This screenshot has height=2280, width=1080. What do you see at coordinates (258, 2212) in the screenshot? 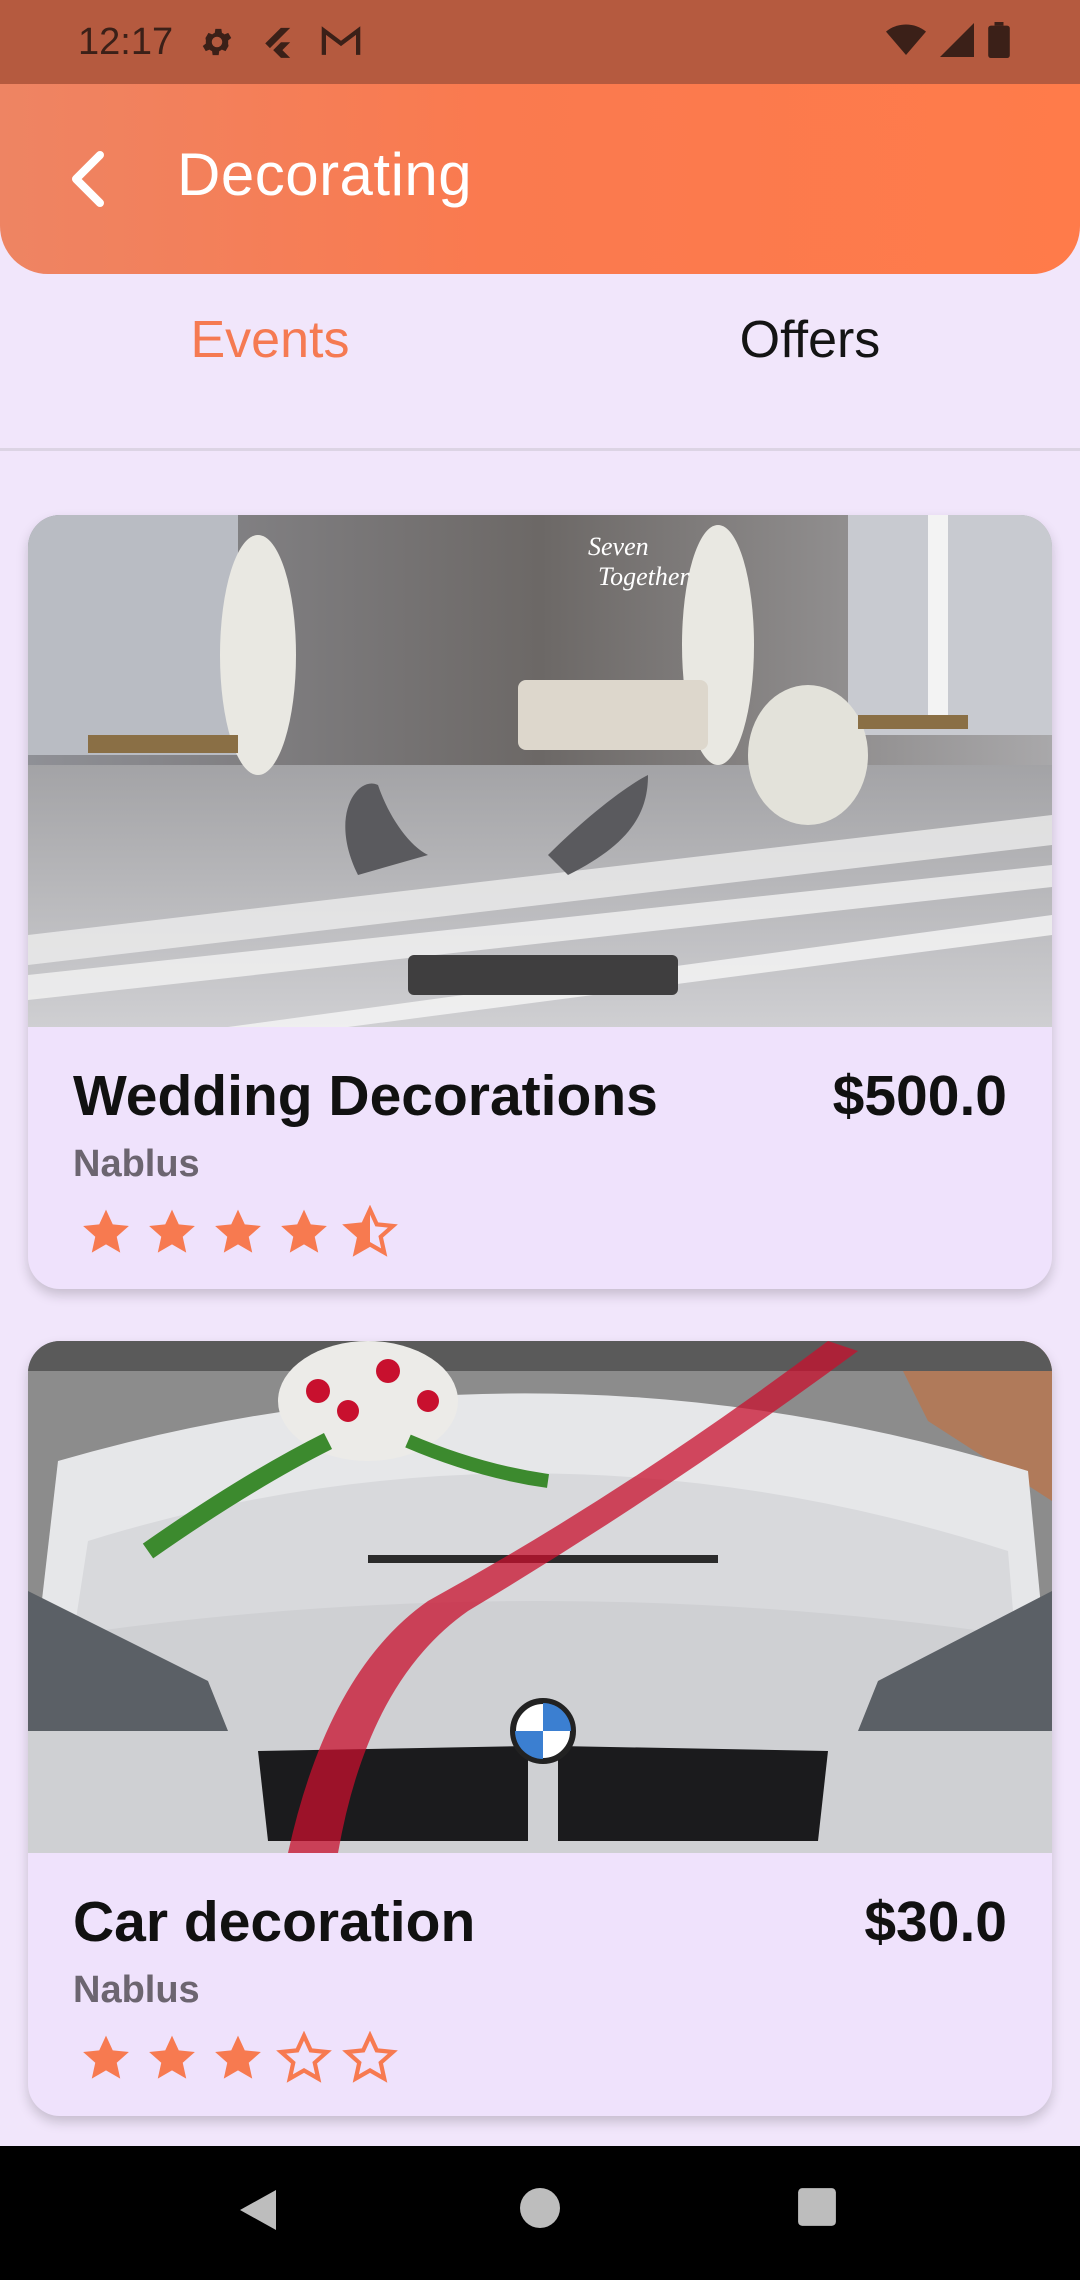
I see `back-triangle-icon` at bounding box center [258, 2212].